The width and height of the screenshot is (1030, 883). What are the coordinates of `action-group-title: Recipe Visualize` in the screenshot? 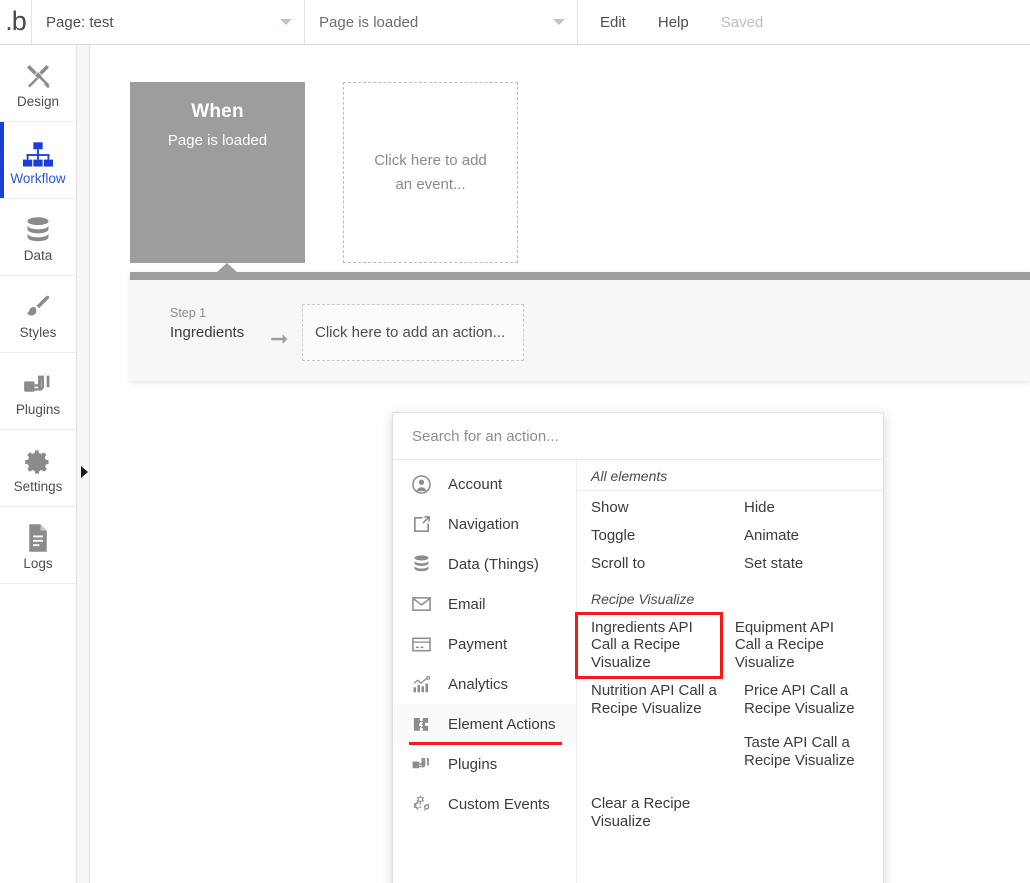 It's located at (643, 598).